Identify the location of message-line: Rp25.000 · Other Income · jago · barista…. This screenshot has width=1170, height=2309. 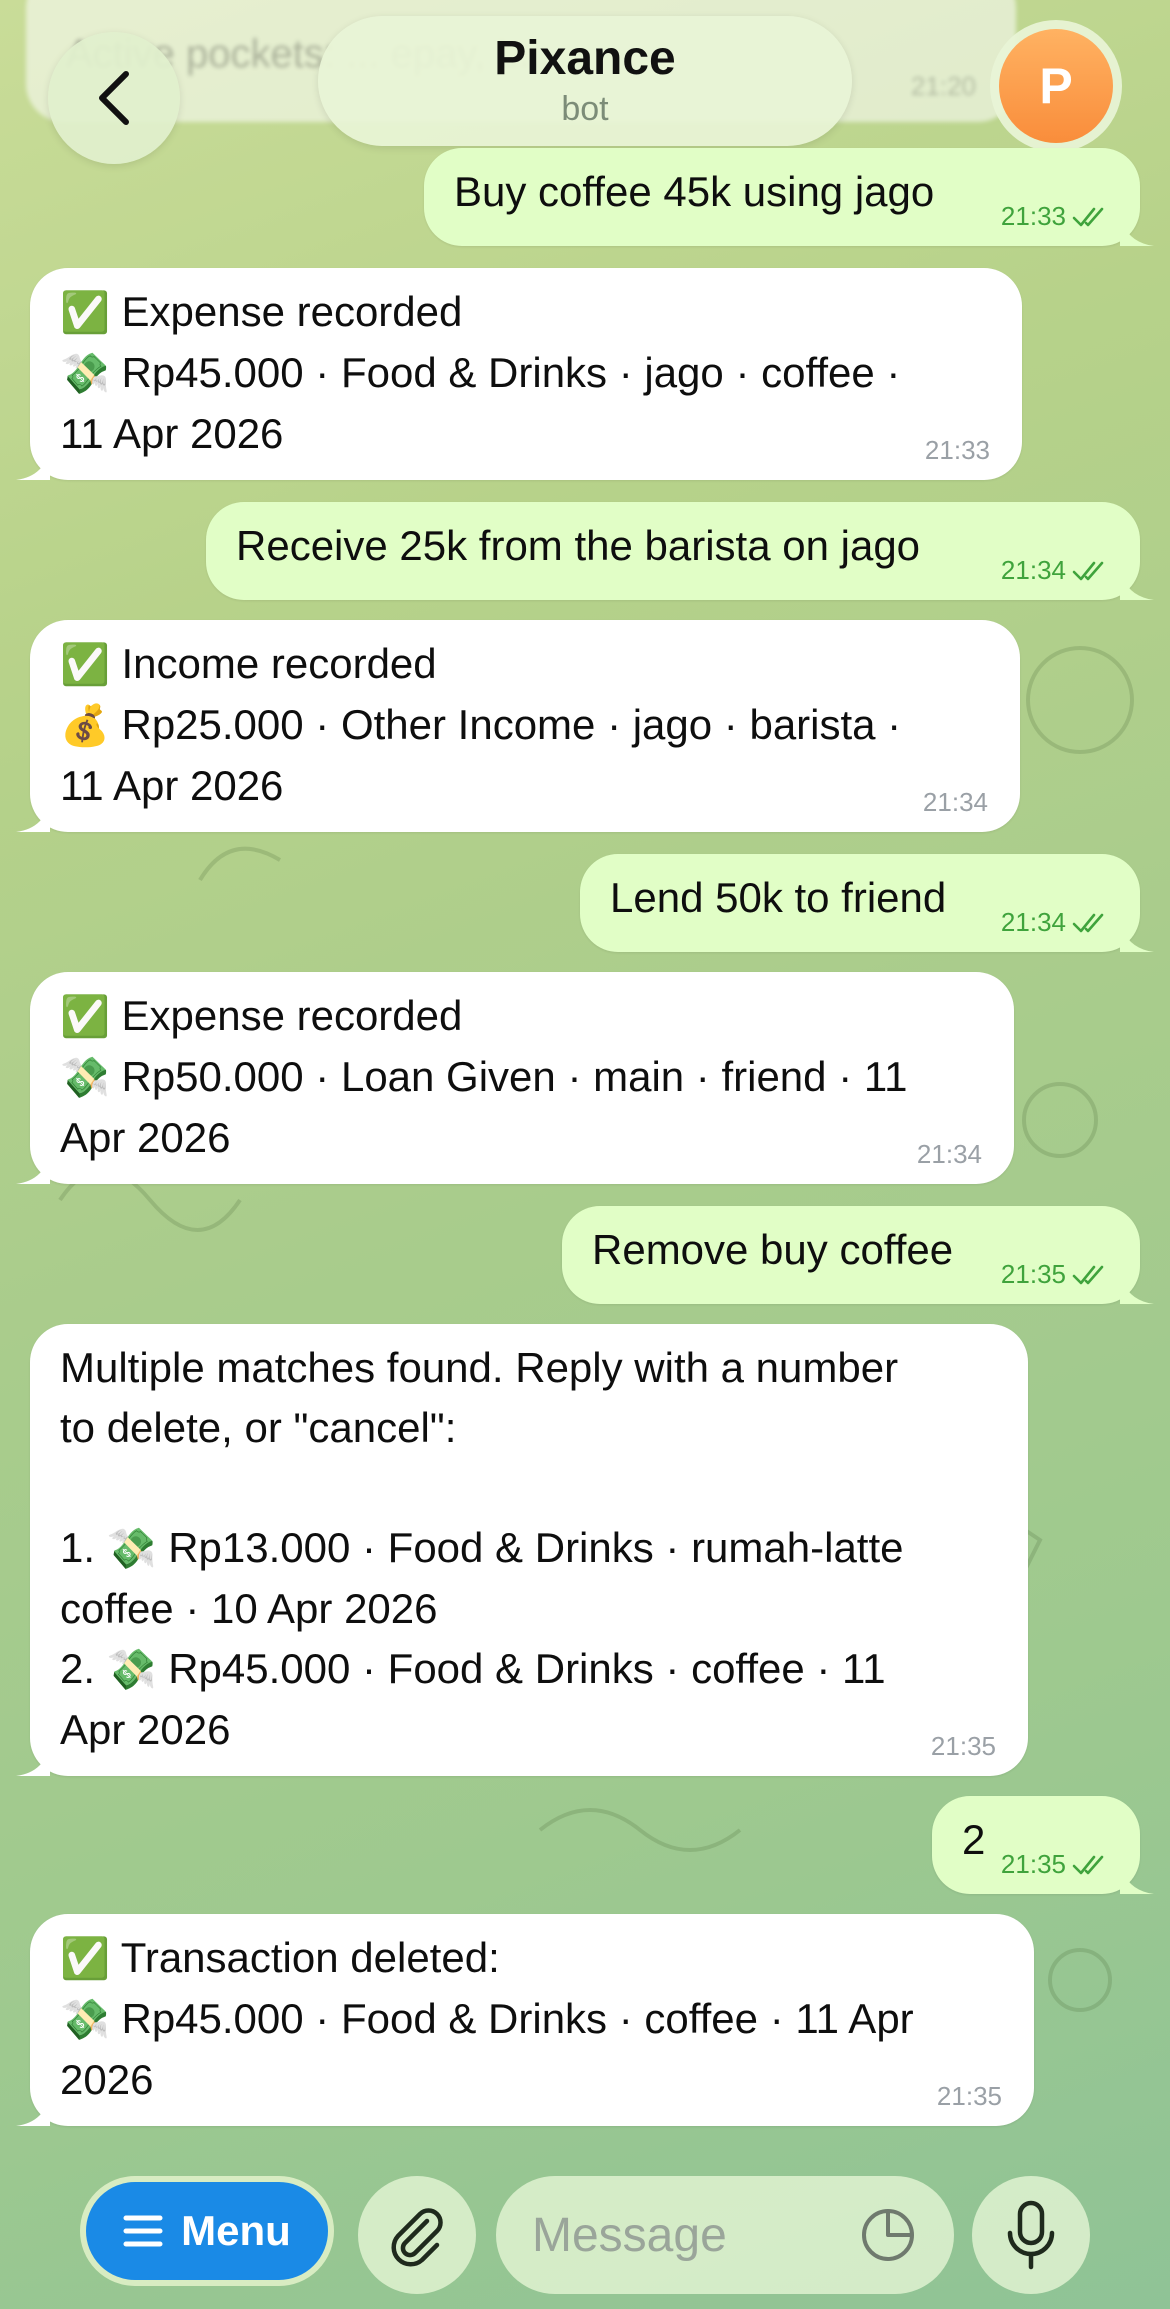
(481, 755).